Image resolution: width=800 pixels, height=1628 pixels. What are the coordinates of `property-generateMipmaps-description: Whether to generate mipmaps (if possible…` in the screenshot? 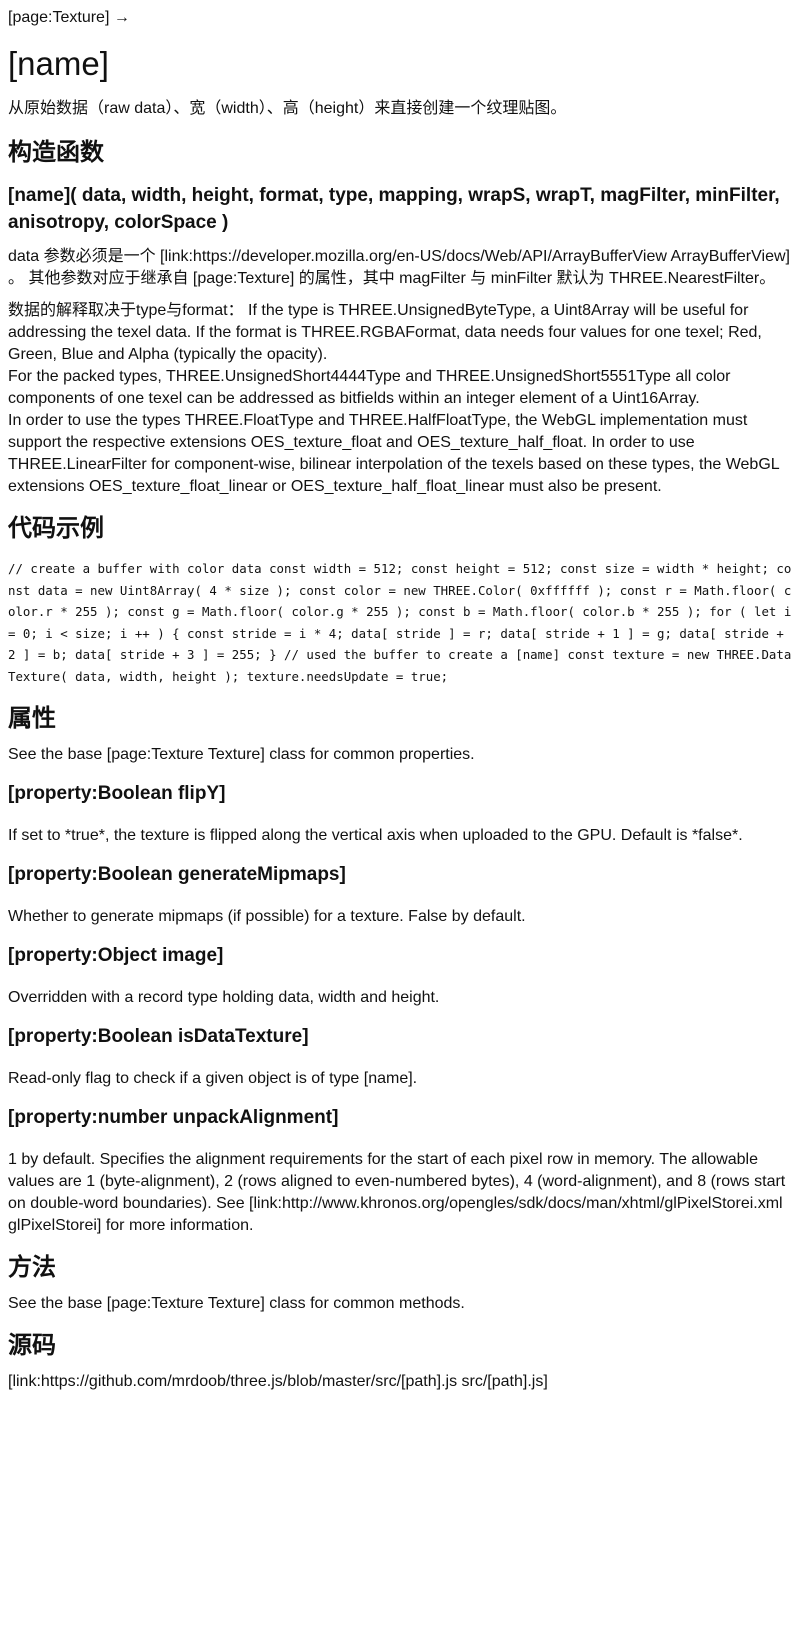 It's located at (267, 916).